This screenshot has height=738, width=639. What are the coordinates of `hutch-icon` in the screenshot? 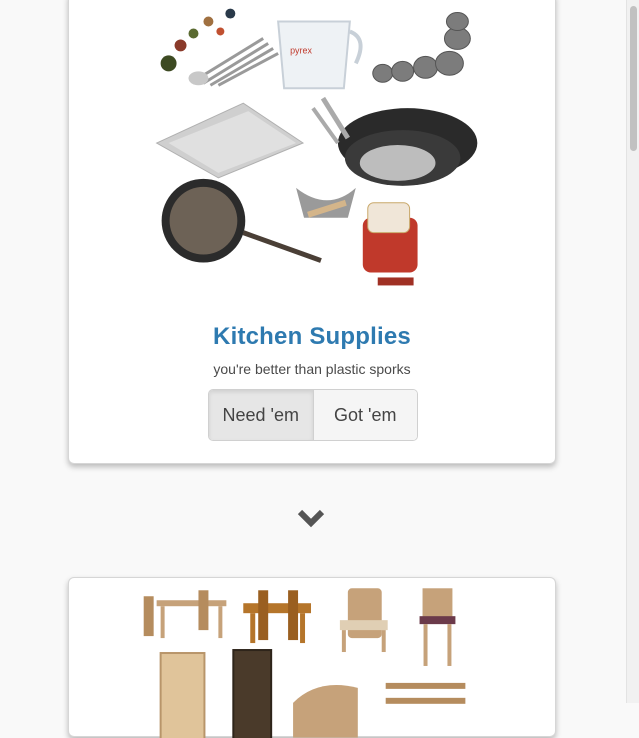 It's located at (252, 693).